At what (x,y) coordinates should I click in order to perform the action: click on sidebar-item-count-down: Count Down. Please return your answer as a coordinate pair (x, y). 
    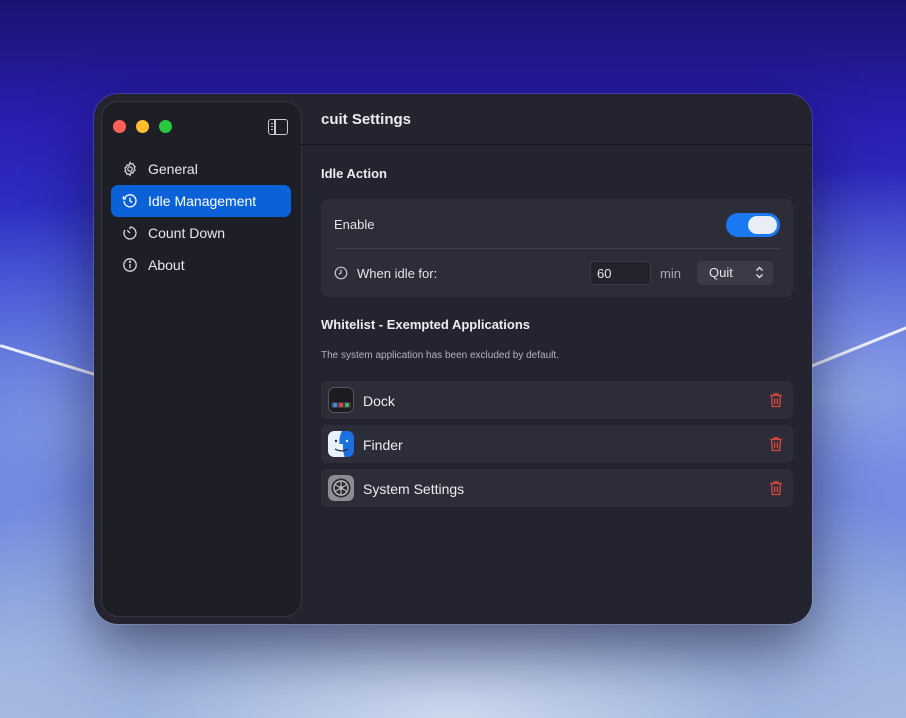
    Looking at the image, I should click on (201, 233).